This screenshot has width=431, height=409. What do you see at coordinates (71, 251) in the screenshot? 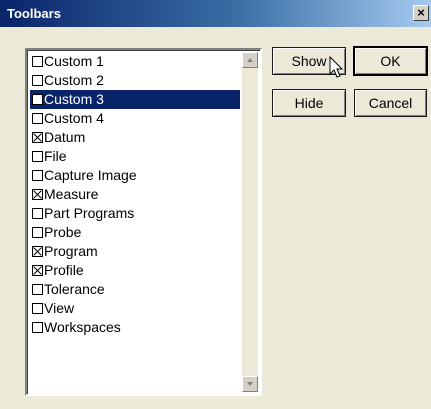
I see `toolbar-item-label: Program` at bounding box center [71, 251].